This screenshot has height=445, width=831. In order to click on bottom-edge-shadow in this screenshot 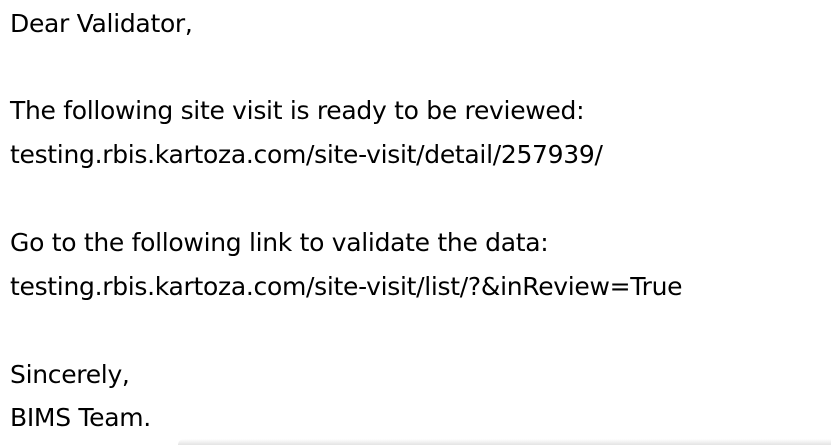, I will do `click(504, 442)`.